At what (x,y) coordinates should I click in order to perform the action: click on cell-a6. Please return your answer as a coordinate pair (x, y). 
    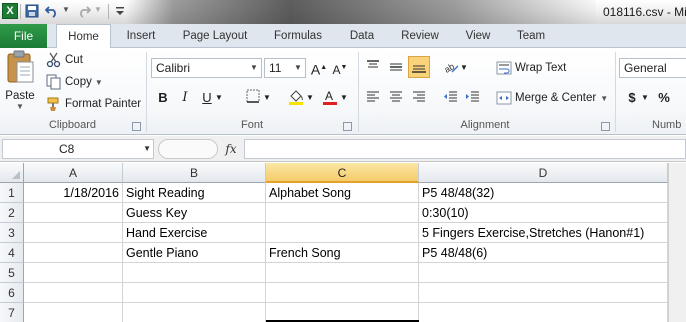
    Looking at the image, I should click on (73, 293).